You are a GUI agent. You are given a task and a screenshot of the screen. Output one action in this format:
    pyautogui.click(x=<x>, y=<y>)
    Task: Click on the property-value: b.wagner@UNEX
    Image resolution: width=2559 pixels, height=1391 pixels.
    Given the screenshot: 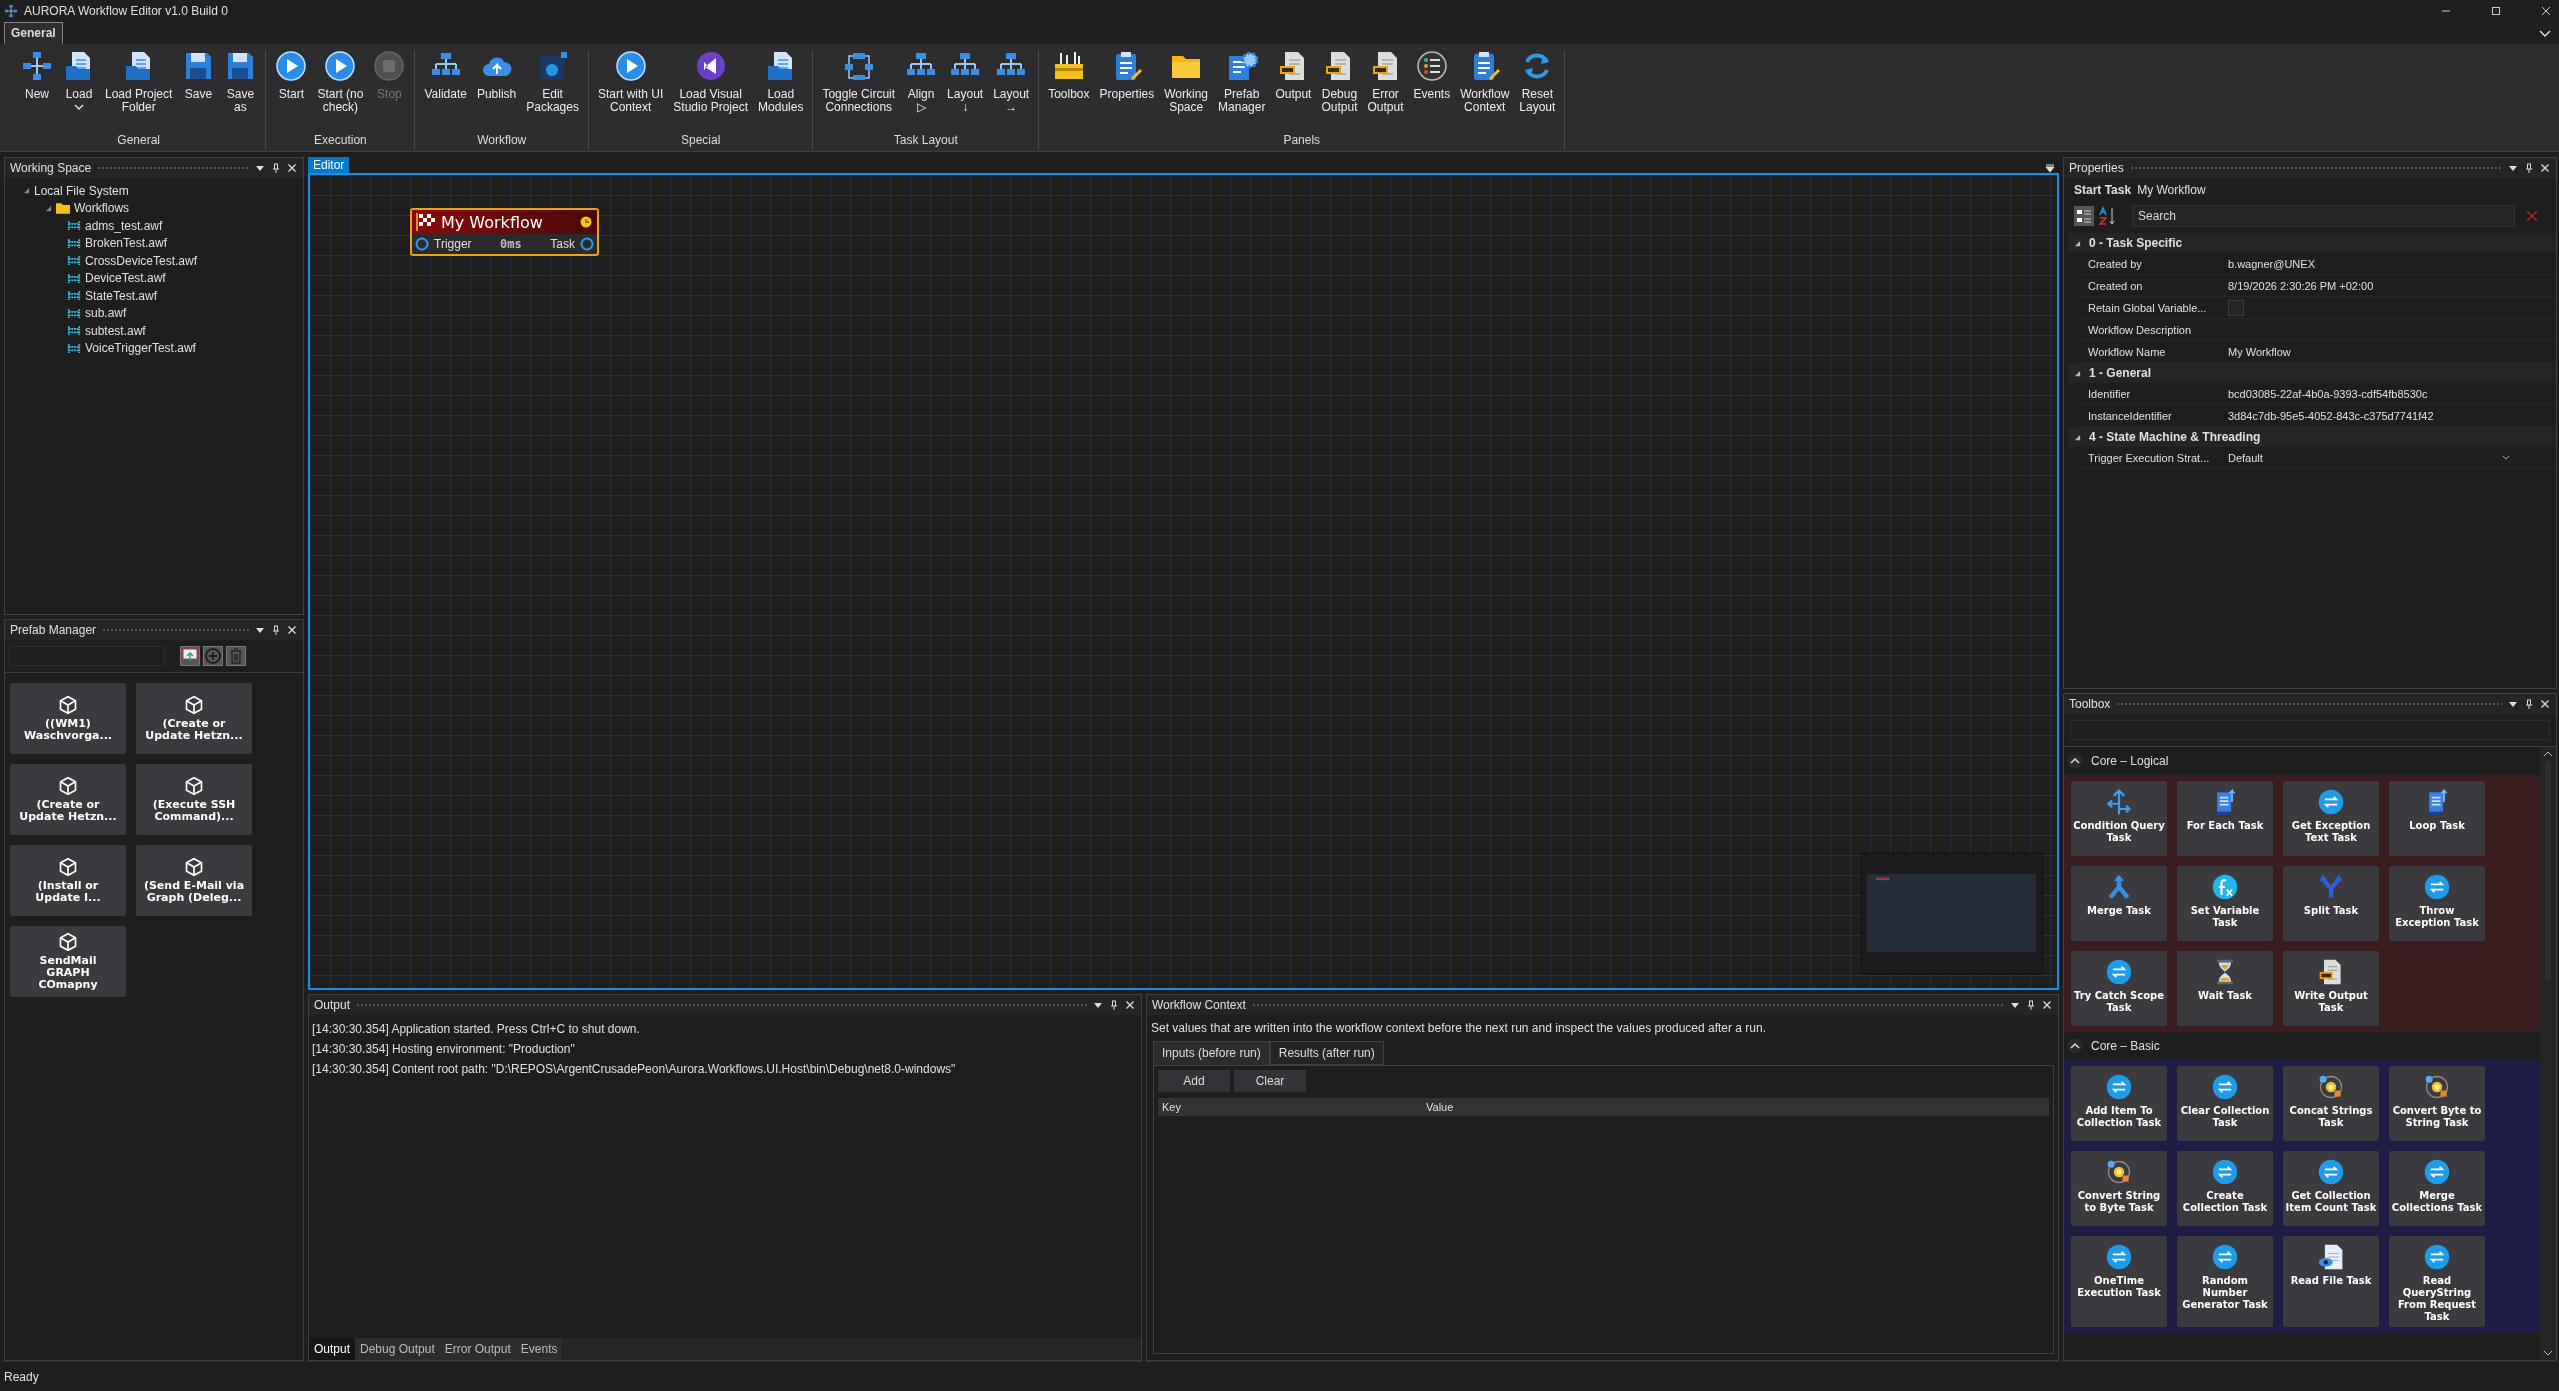 What is the action you would take?
    pyautogui.click(x=2271, y=263)
    